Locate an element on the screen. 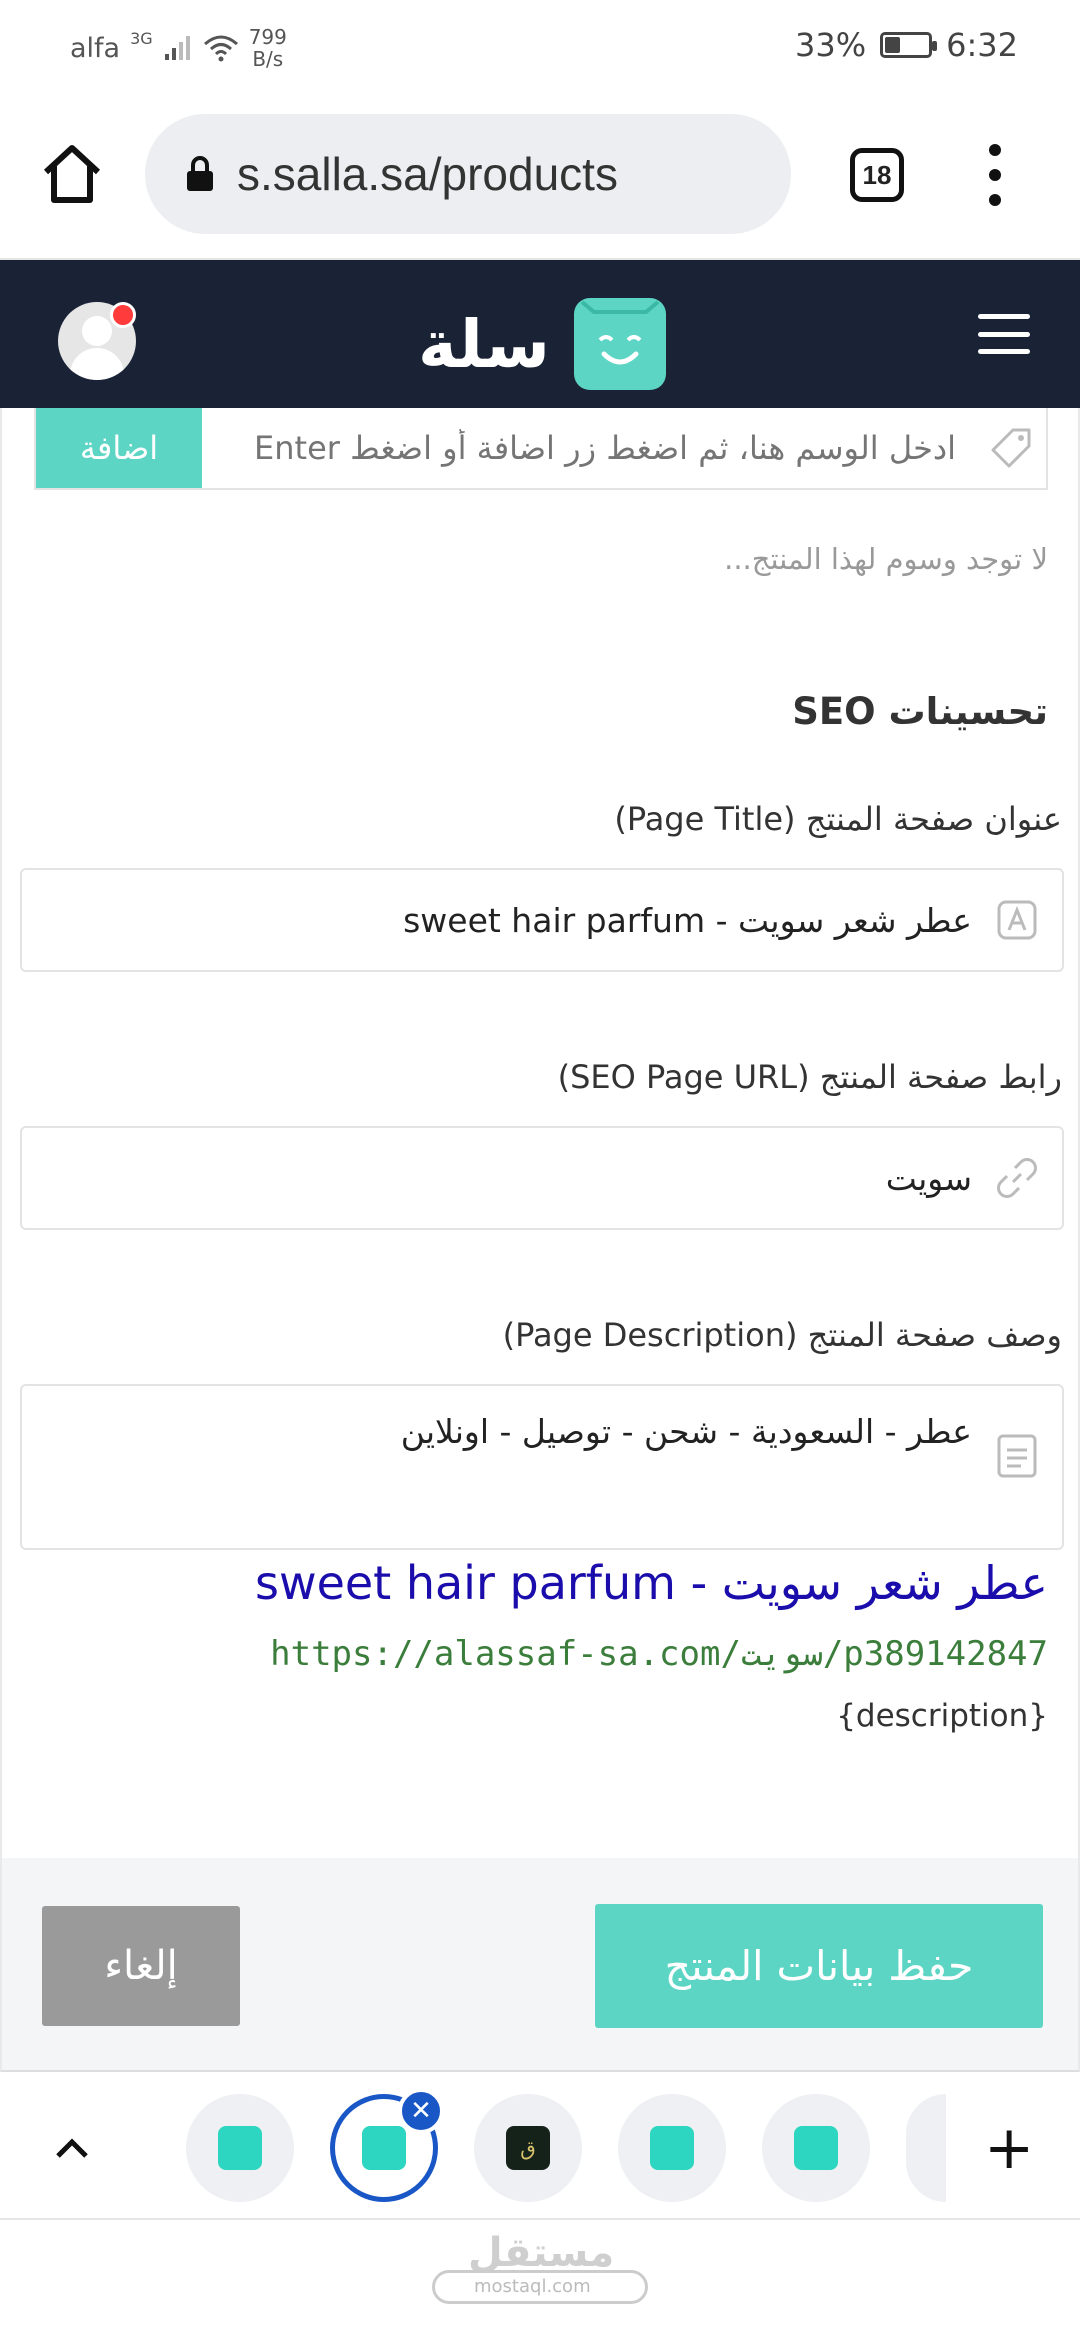 Image resolution: width=1080 pixels, height=2340 pixels. clock: 6:32 is located at coordinates (982, 45).